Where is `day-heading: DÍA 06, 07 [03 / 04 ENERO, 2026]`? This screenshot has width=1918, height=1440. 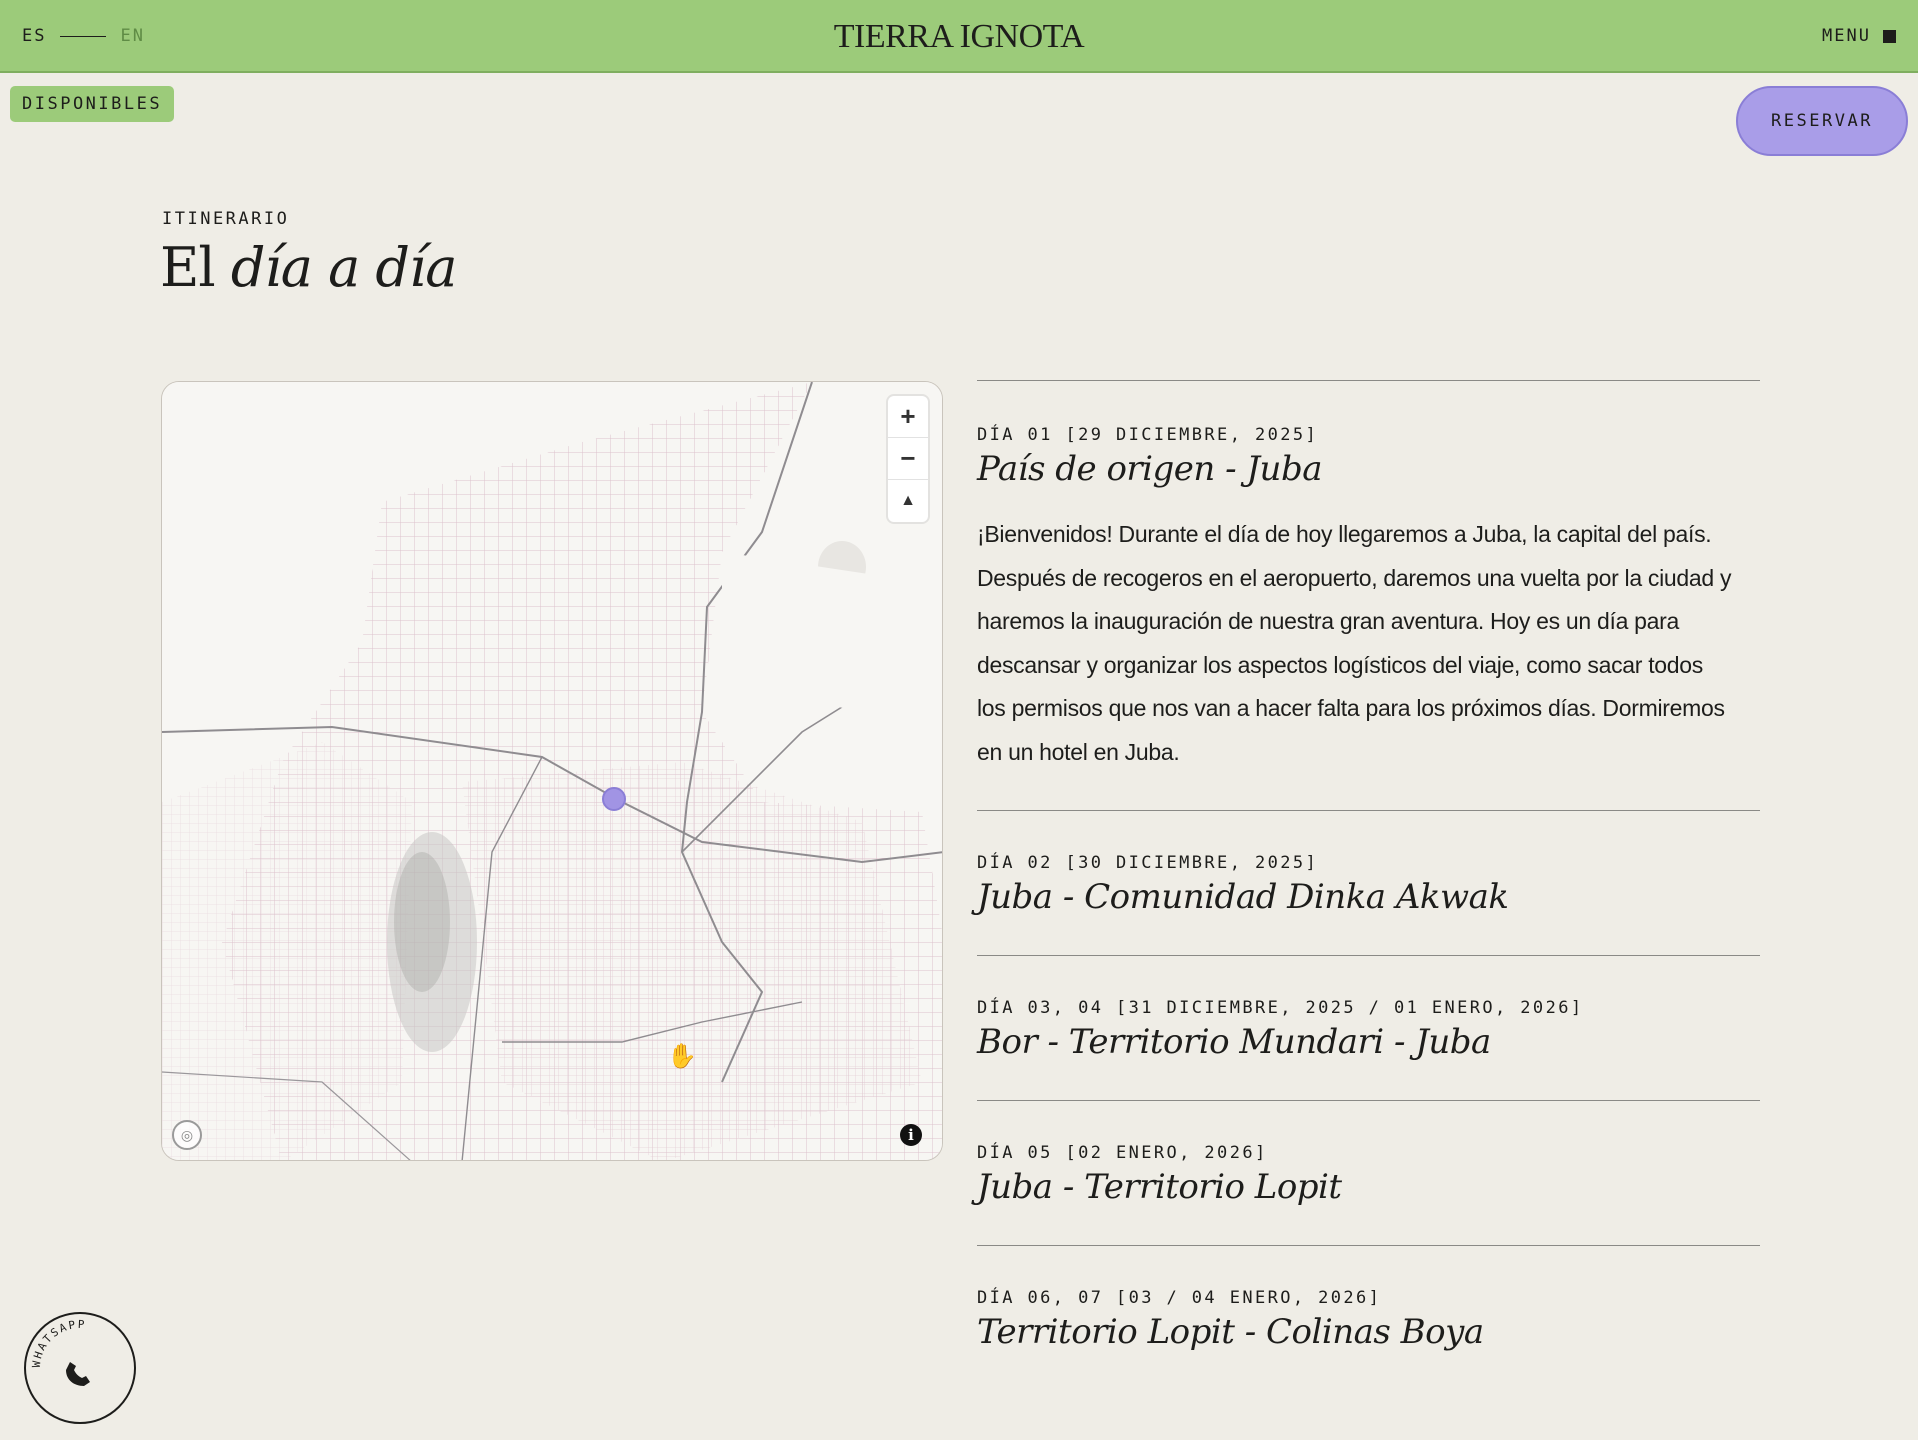 day-heading: DÍA 06, 07 [03 / 04 ENERO, 2026] is located at coordinates (1179, 1298).